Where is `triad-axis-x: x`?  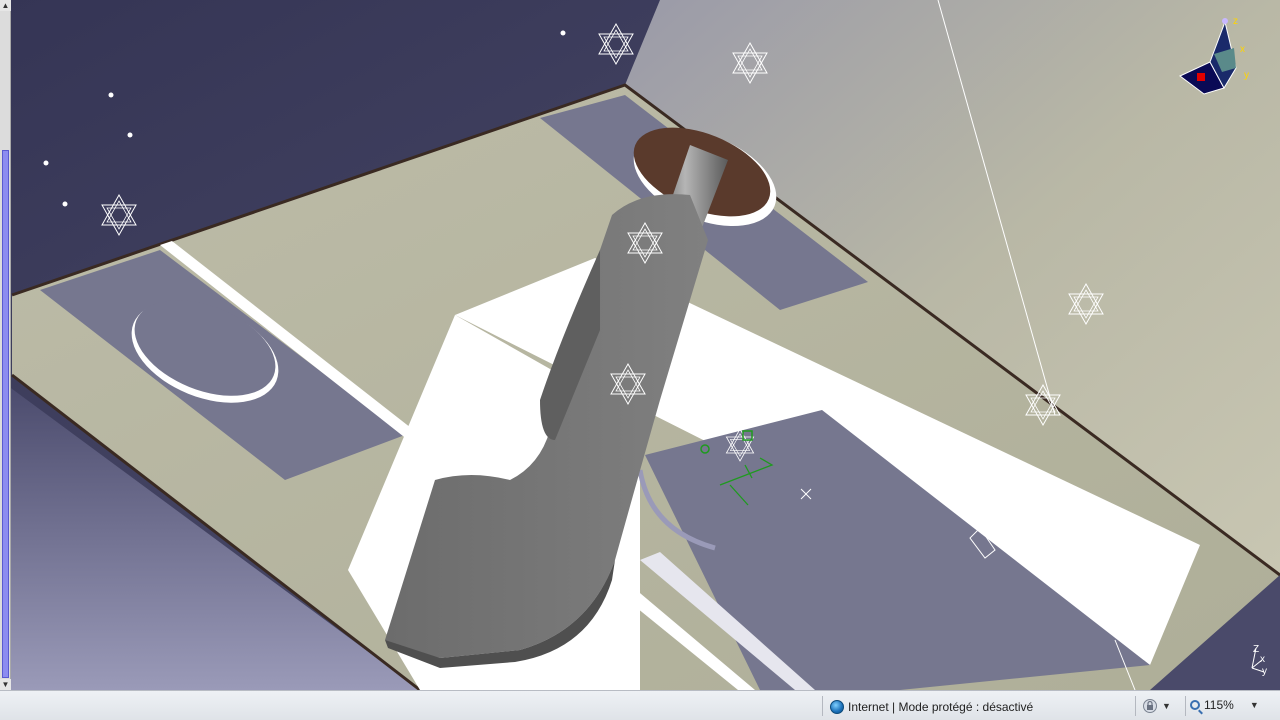 triad-axis-x: x is located at coordinates (1262, 659).